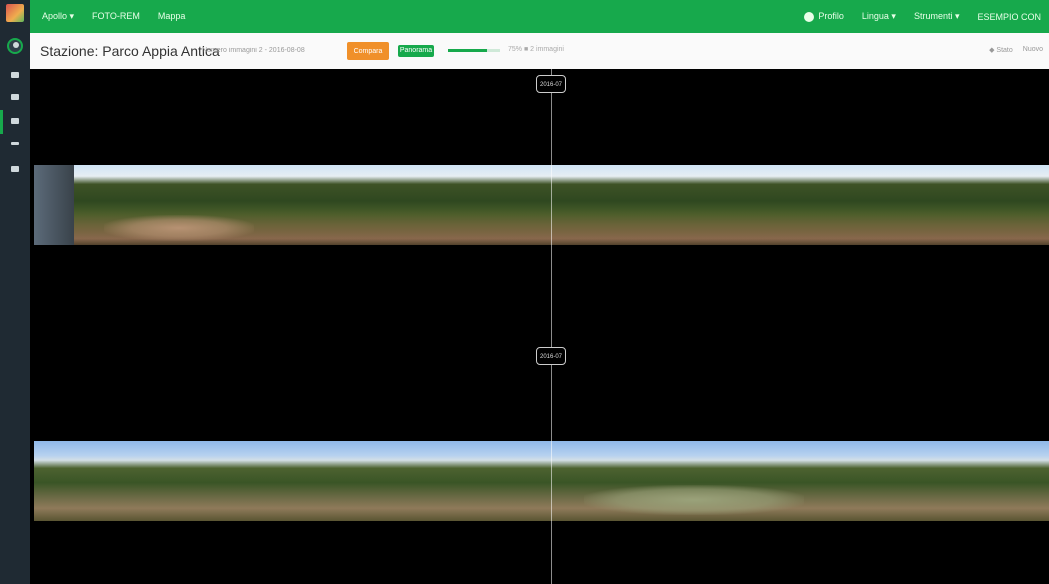 The width and height of the screenshot is (1049, 584). I want to click on nav-right: Profilo Lingua ▾ Strumenti ▾ ESEMPIO CON, so click(922, 16).